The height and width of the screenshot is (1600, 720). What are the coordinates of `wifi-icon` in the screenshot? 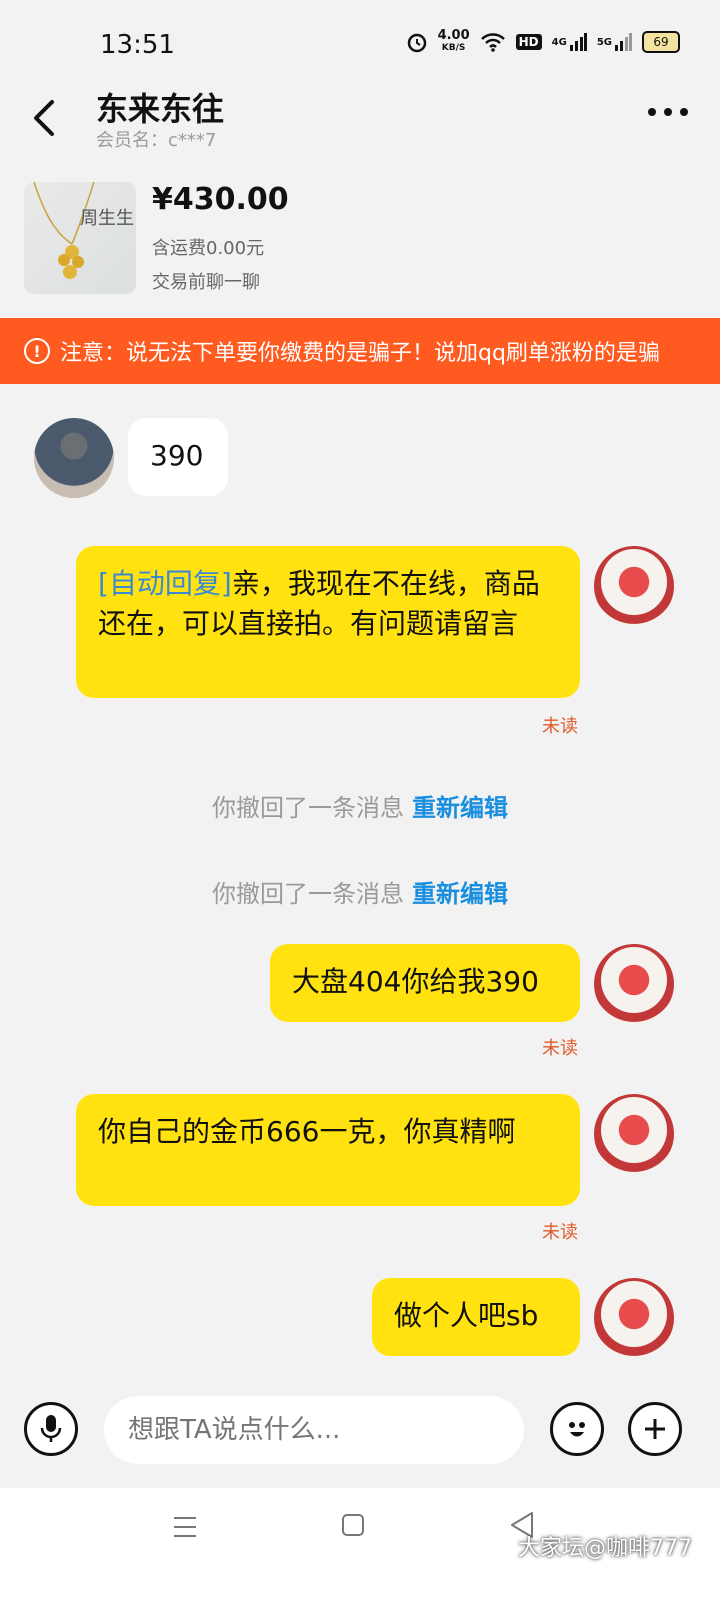 It's located at (493, 42).